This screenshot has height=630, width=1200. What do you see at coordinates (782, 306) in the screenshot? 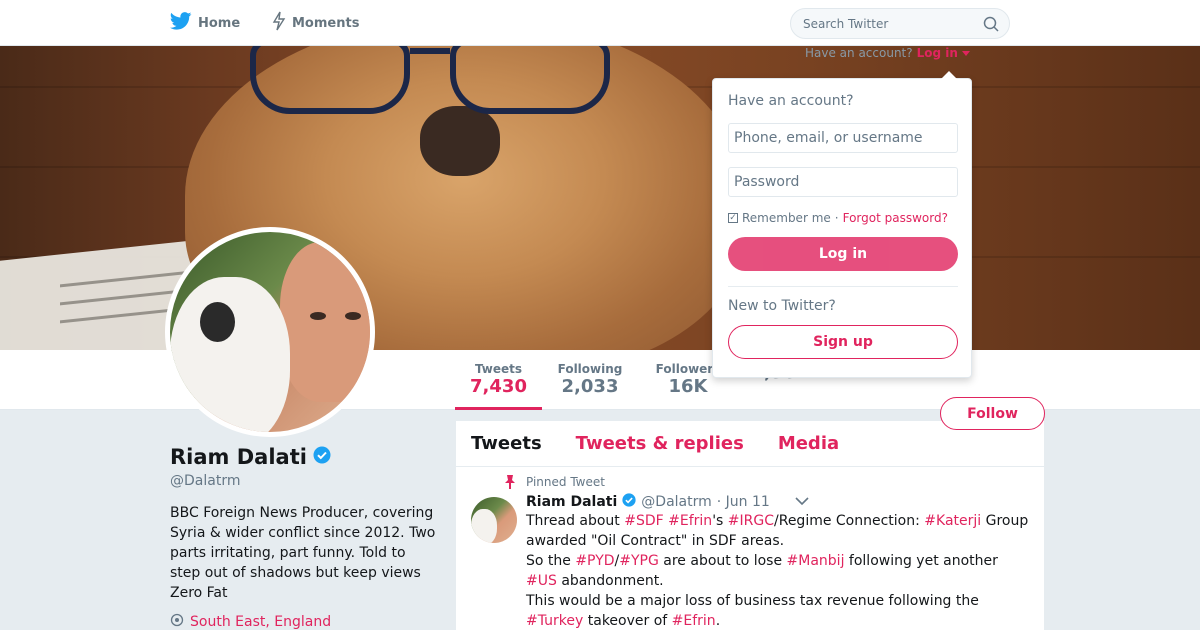
I see `new-to-twitter-label: New to Twitter?` at bounding box center [782, 306].